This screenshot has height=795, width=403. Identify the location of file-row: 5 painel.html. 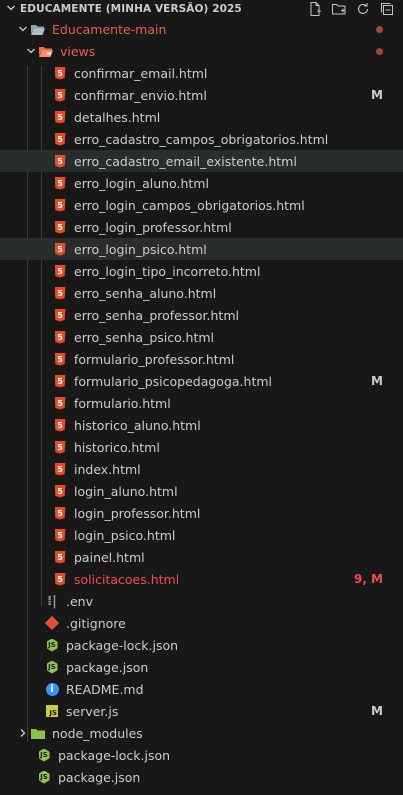
(201, 557).